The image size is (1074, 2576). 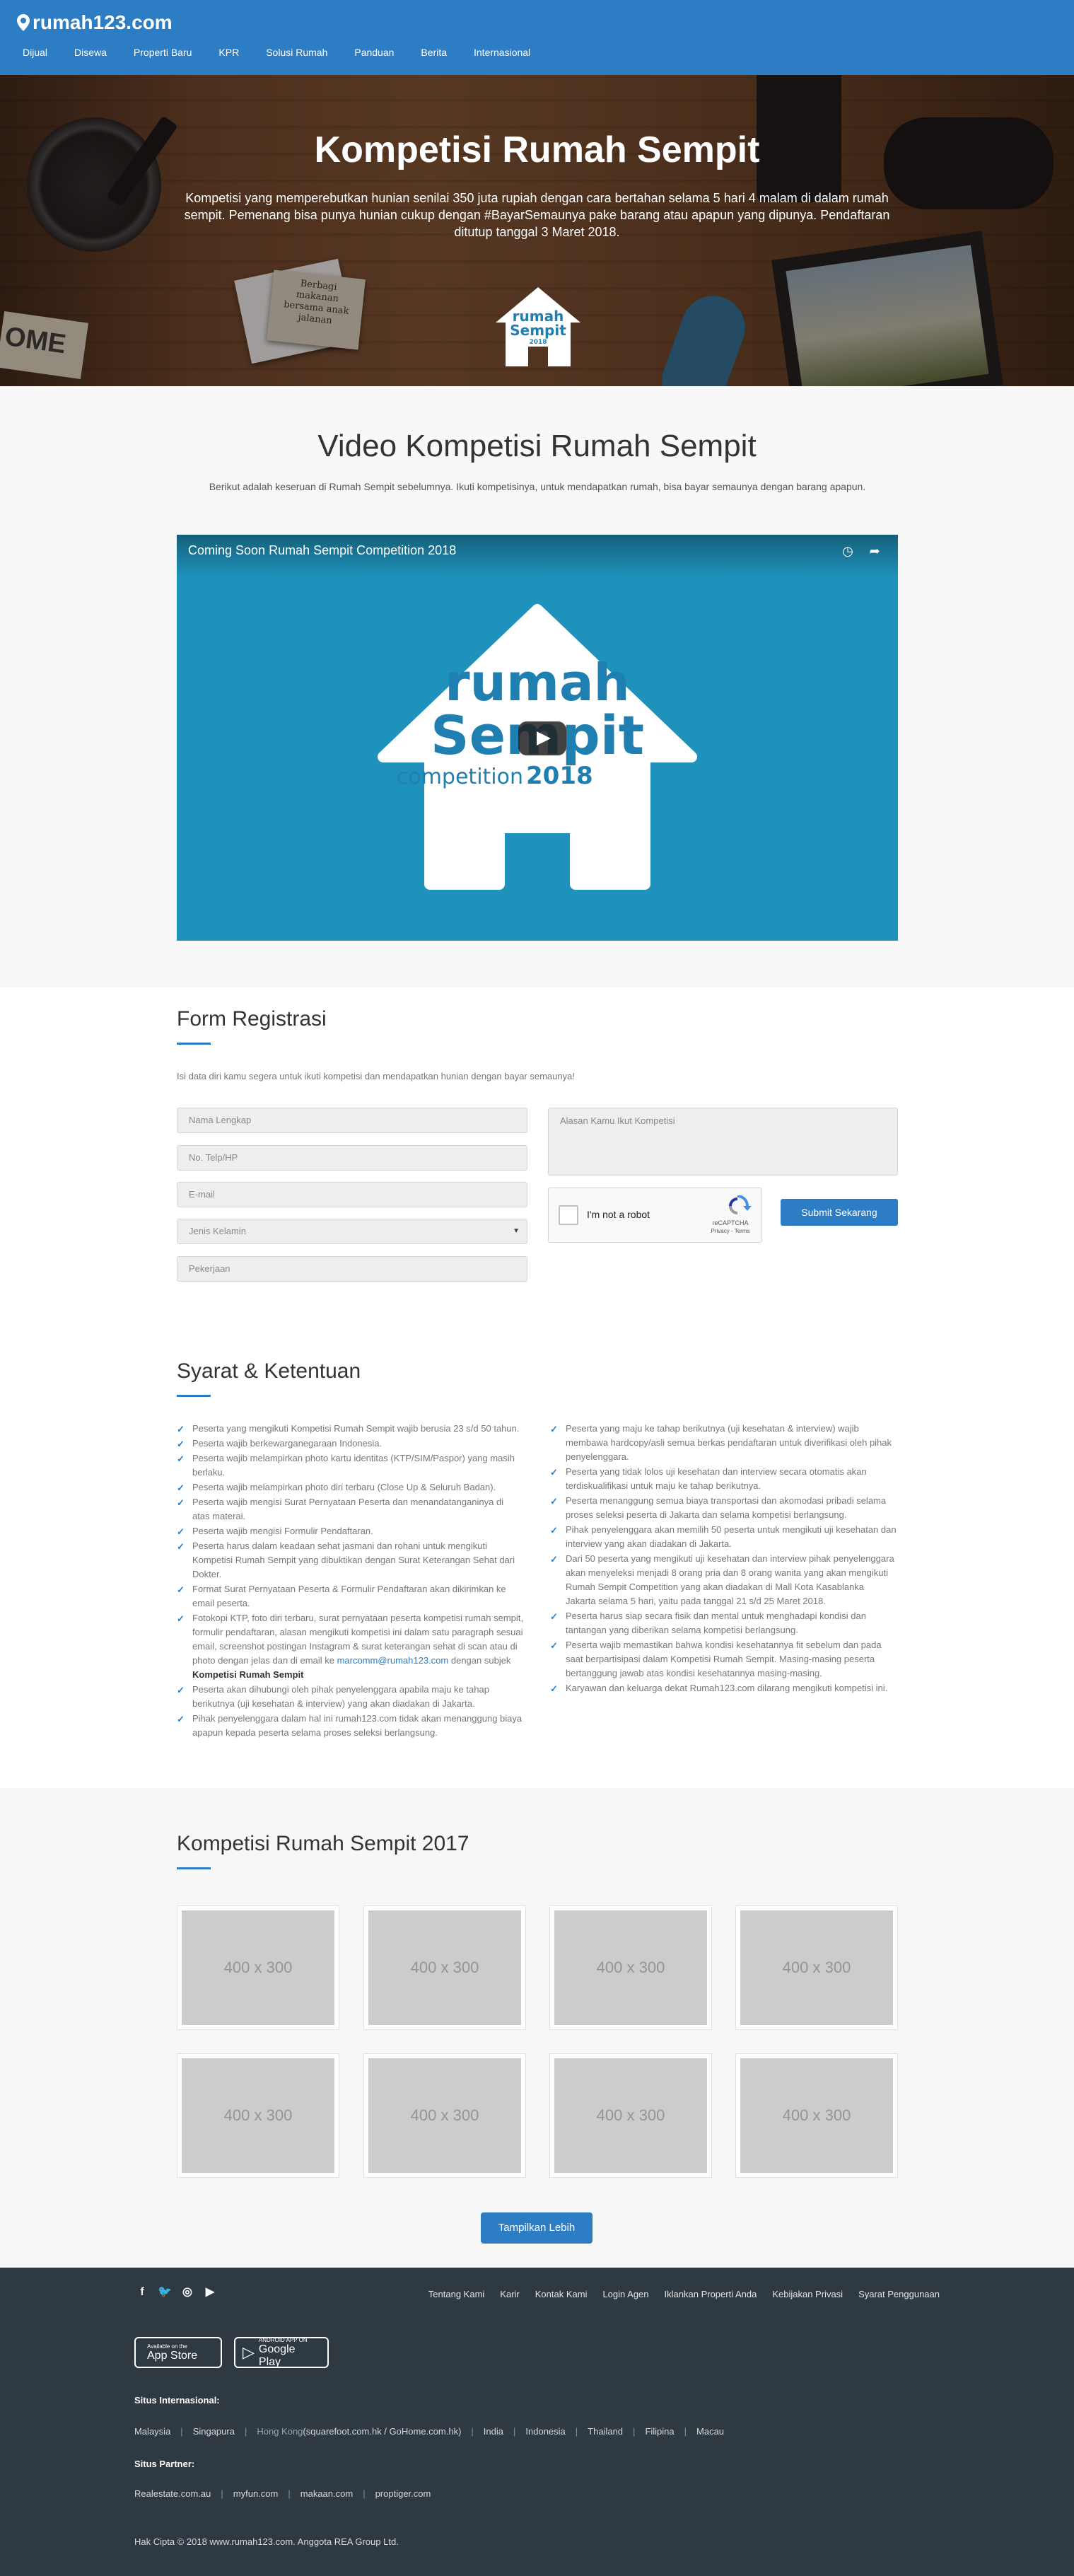 What do you see at coordinates (90, 52) in the screenshot?
I see `nav-disewa: Disewa` at bounding box center [90, 52].